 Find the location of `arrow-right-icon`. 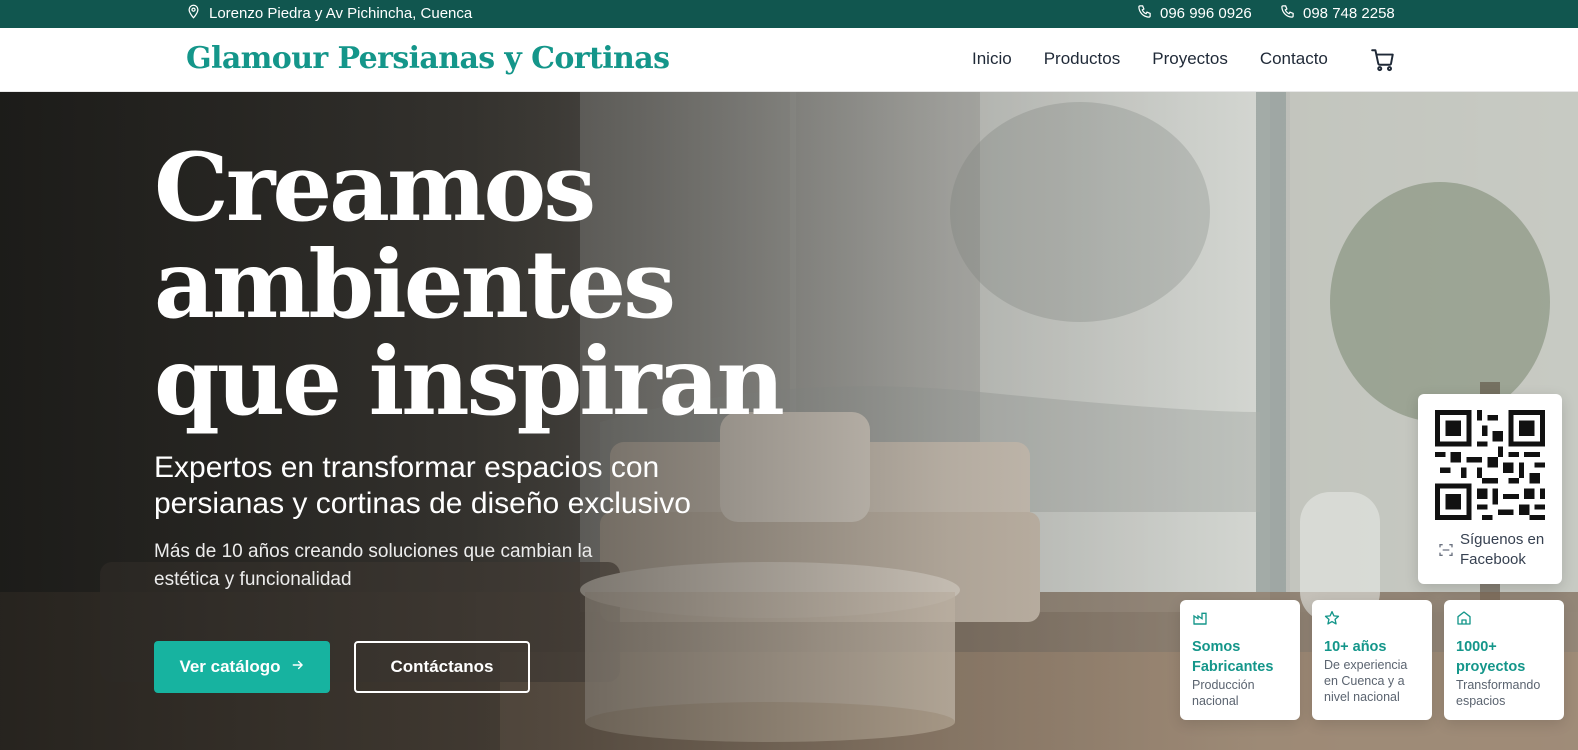

arrow-right-icon is located at coordinates (298, 667).